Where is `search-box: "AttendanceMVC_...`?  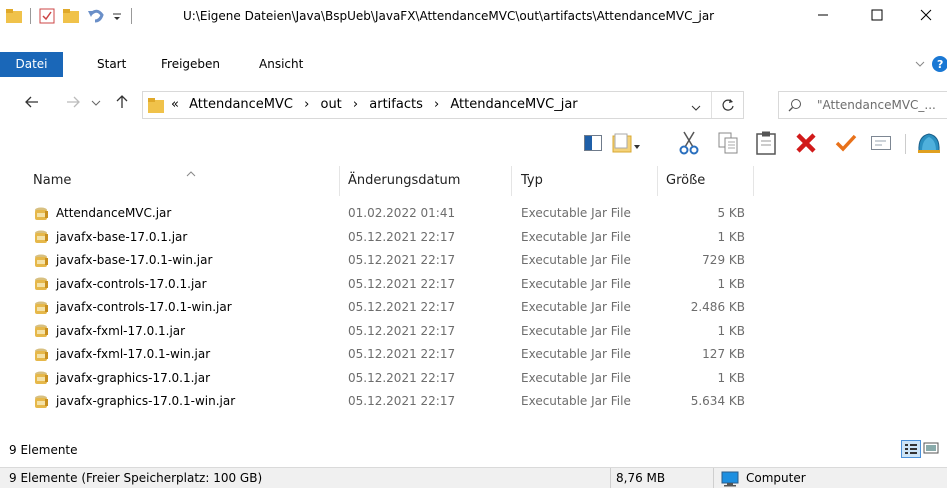
search-box: "AttendanceMVC_... is located at coordinates (862, 105).